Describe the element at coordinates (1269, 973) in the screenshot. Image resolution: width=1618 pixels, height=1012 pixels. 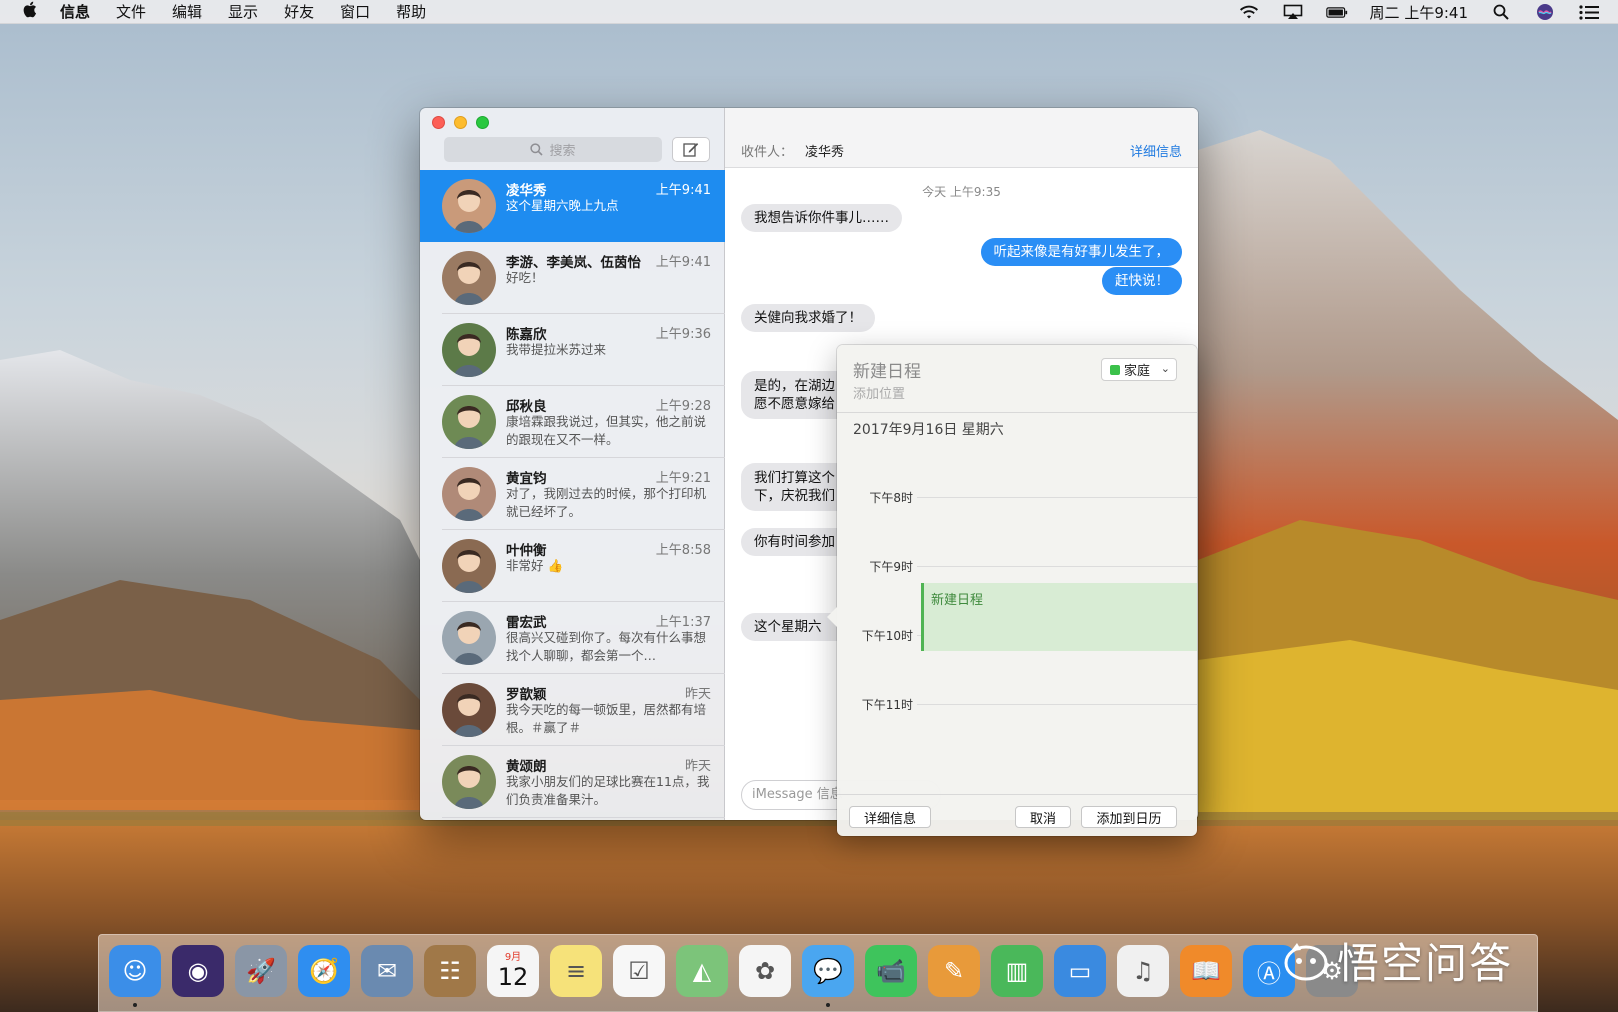
I see `app-store-glyph: Ⓐ` at that location.